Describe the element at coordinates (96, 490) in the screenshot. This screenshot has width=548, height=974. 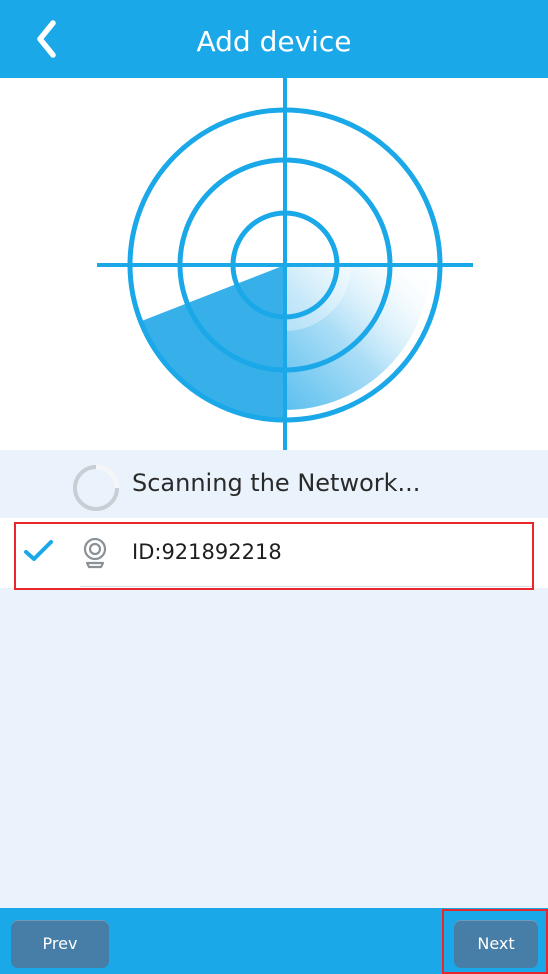
I see `loading-spinner-icon` at that location.